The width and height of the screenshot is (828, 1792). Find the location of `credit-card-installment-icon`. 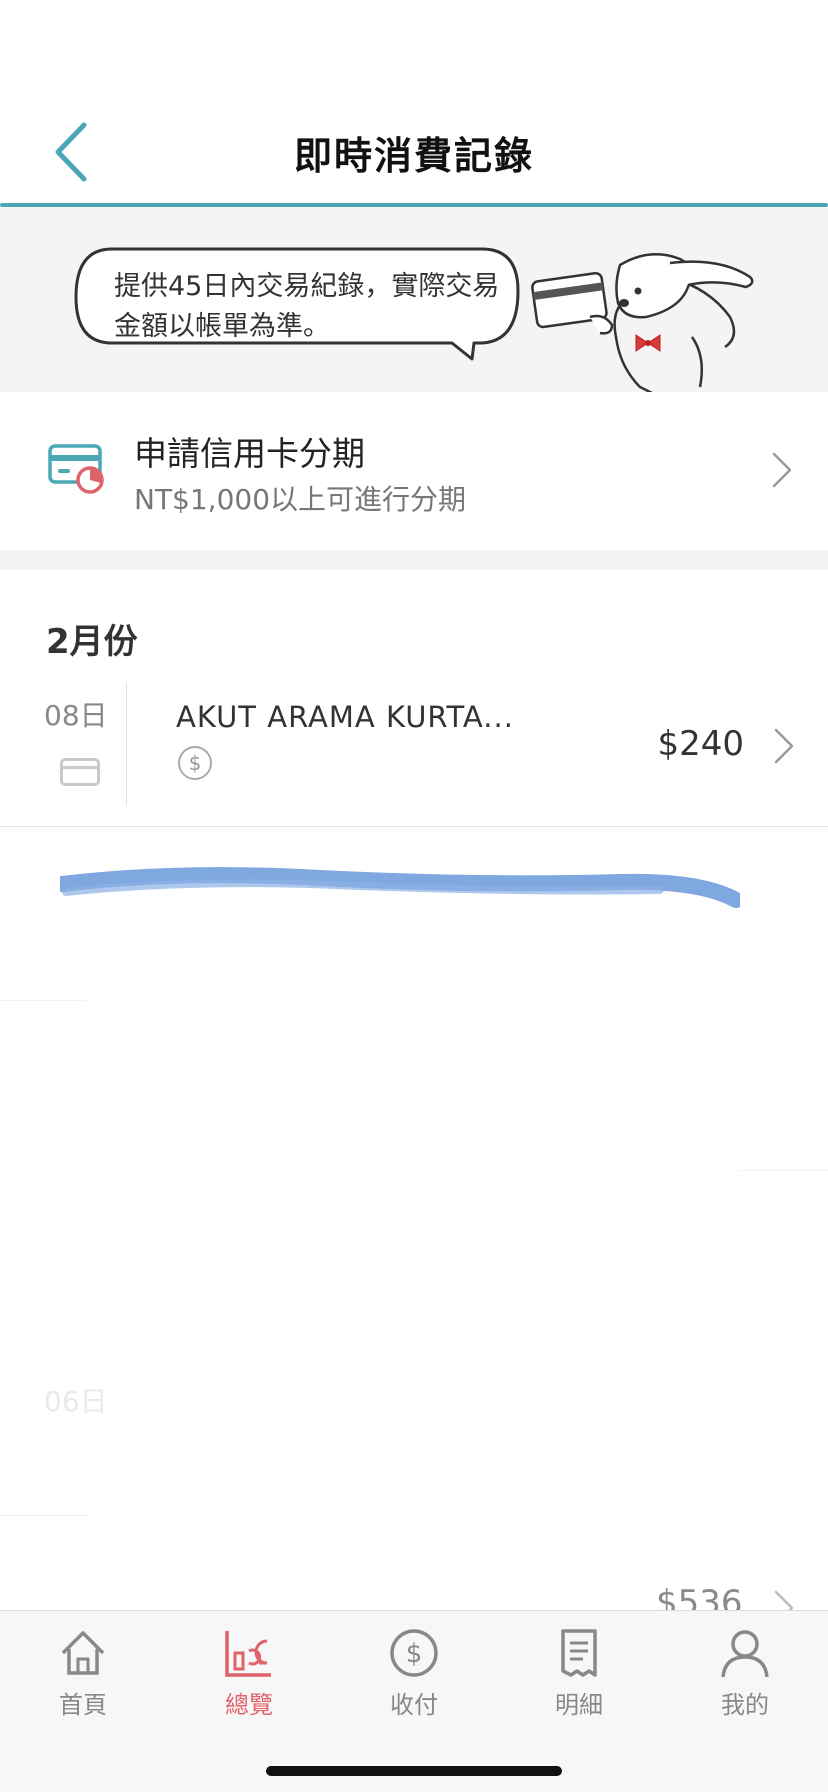

credit-card-installment-icon is located at coordinates (76, 469).